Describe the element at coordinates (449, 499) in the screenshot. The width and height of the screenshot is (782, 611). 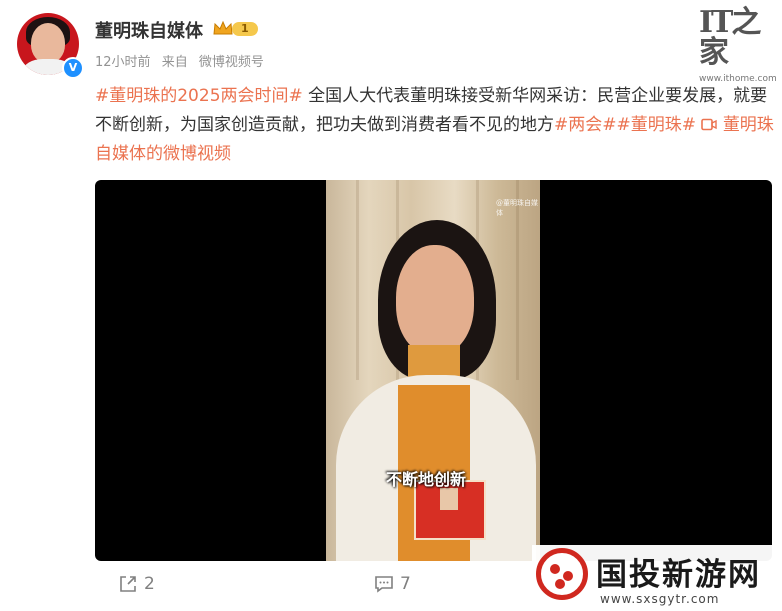
I see `pass-photo` at that location.